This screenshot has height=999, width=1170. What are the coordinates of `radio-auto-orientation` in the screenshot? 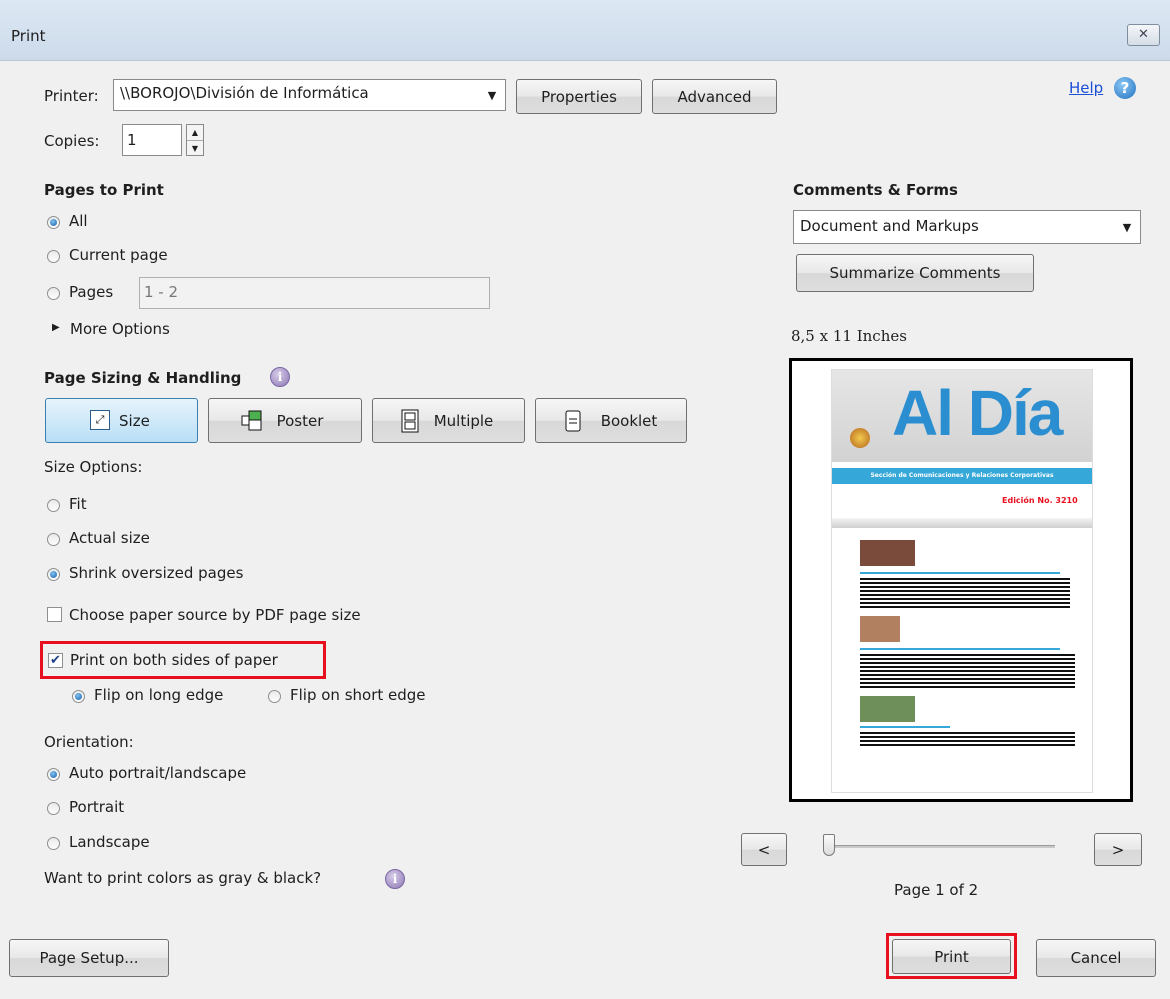 It's located at (53, 774).